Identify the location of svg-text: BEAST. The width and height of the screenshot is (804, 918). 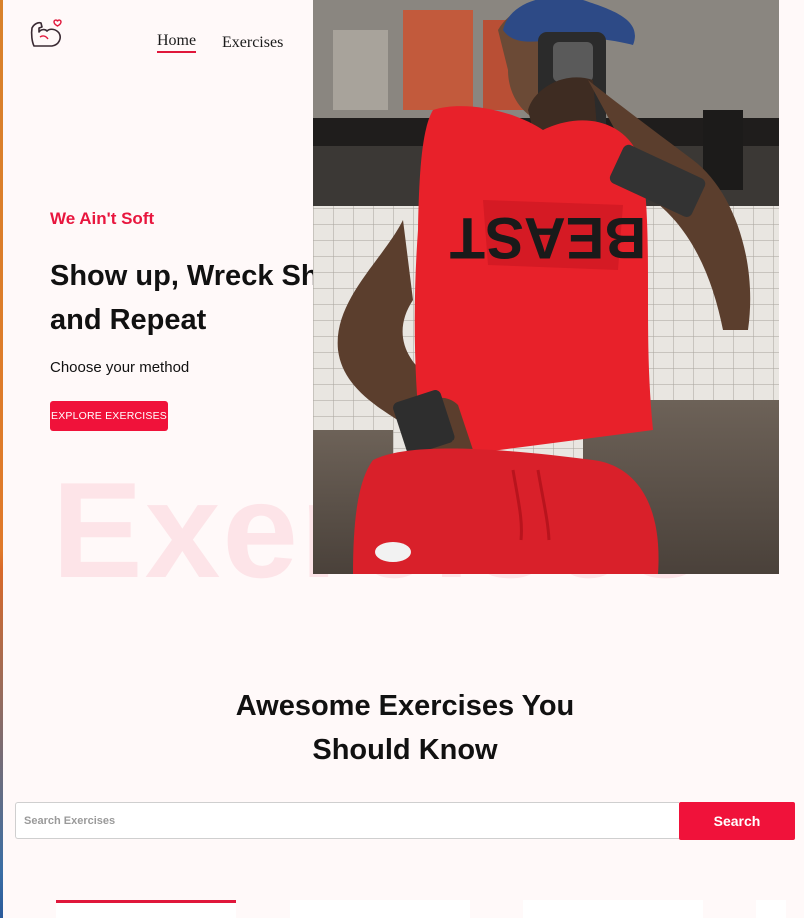
(548, 237).